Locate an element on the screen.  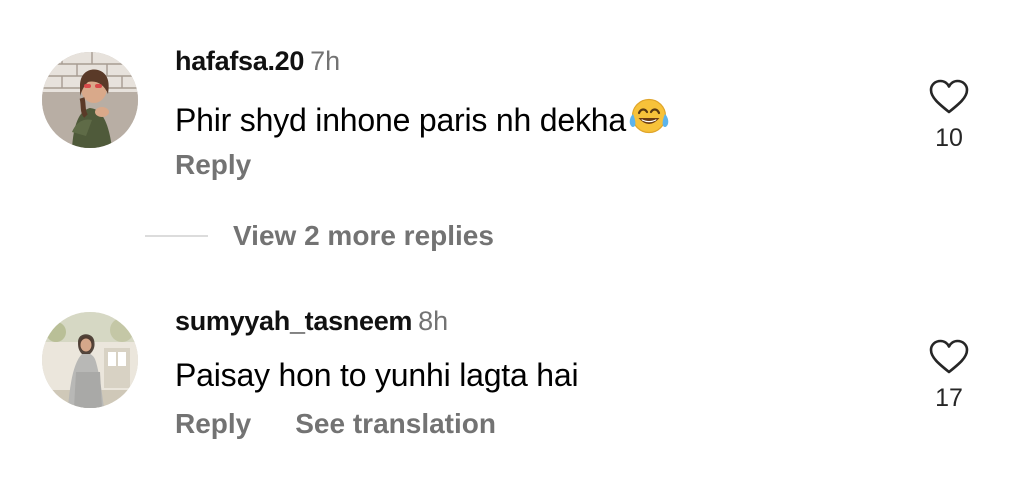
comment-body: Phir shyd inhone paris nh dekha is located at coordinates (422, 118).